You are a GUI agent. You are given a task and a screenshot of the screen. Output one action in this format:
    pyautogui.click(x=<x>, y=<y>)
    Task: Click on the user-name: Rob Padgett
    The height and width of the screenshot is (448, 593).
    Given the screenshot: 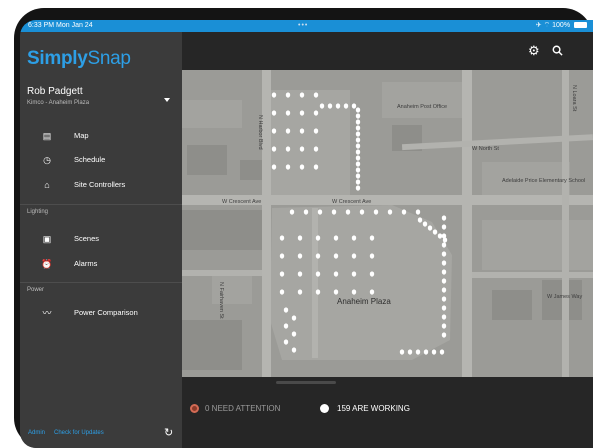 What is the action you would take?
    pyautogui.click(x=55, y=91)
    